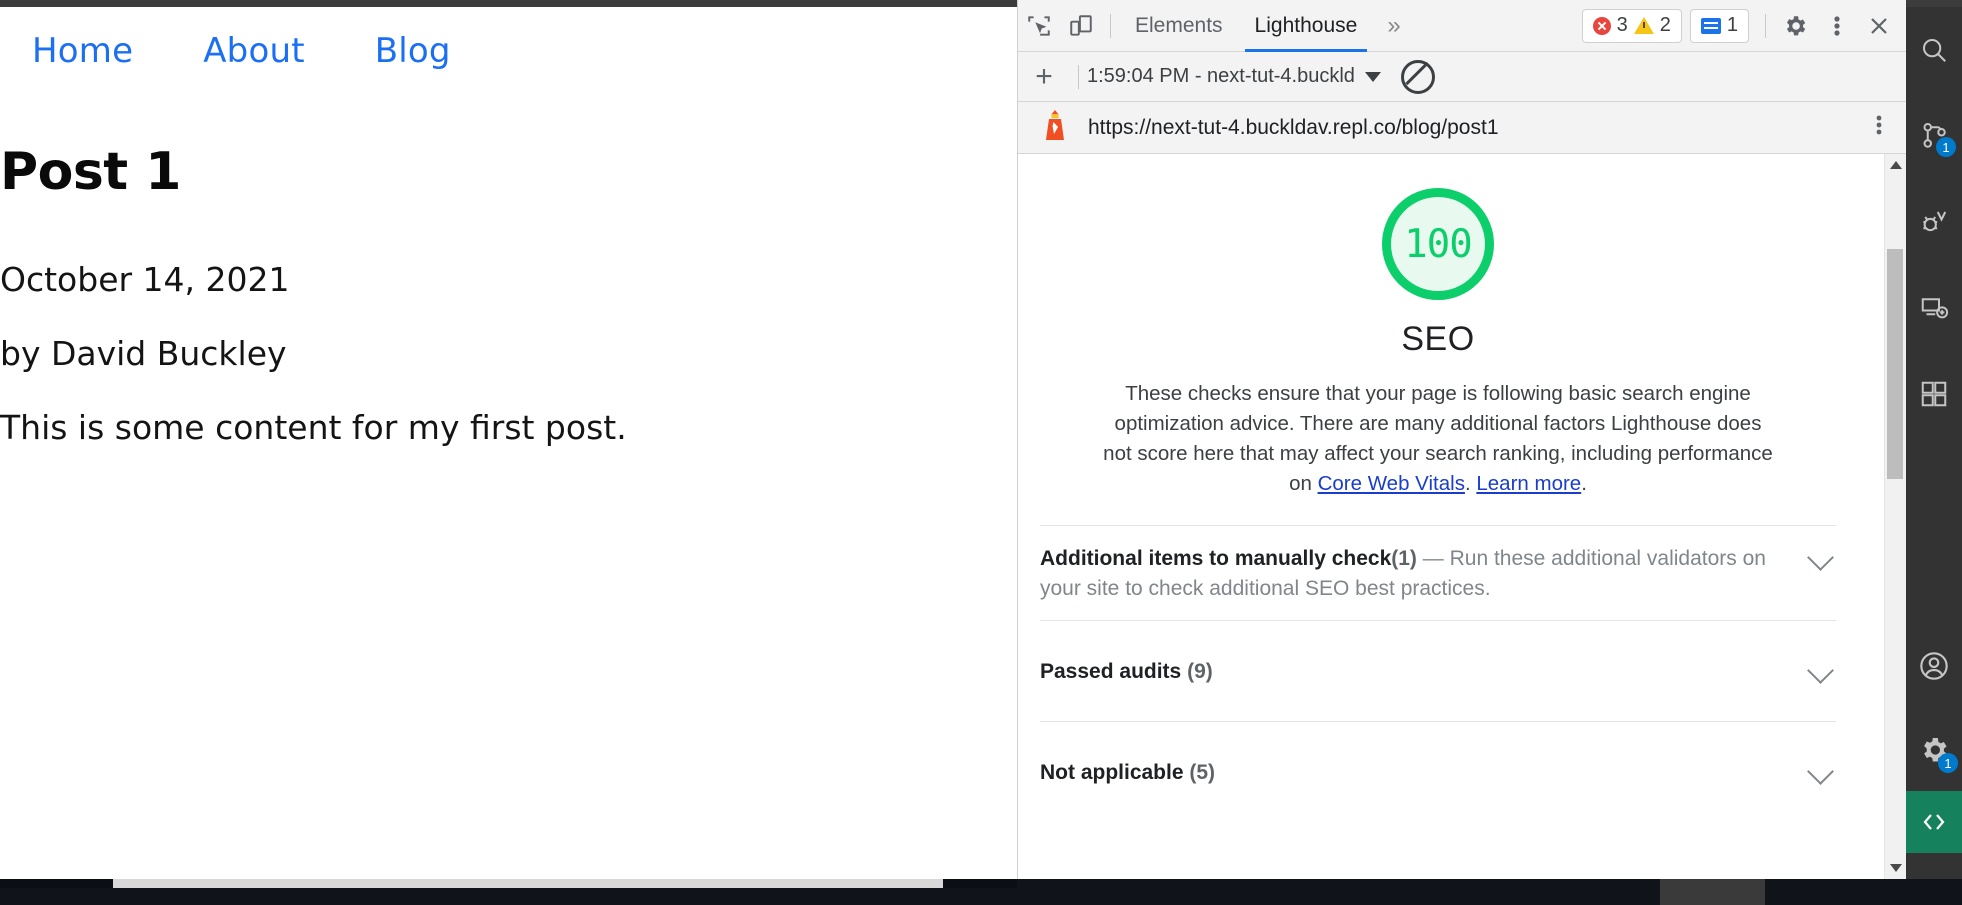 The image size is (1962, 905). What do you see at coordinates (82, 51) in the screenshot?
I see `nav-link-home: Home` at bounding box center [82, 51].